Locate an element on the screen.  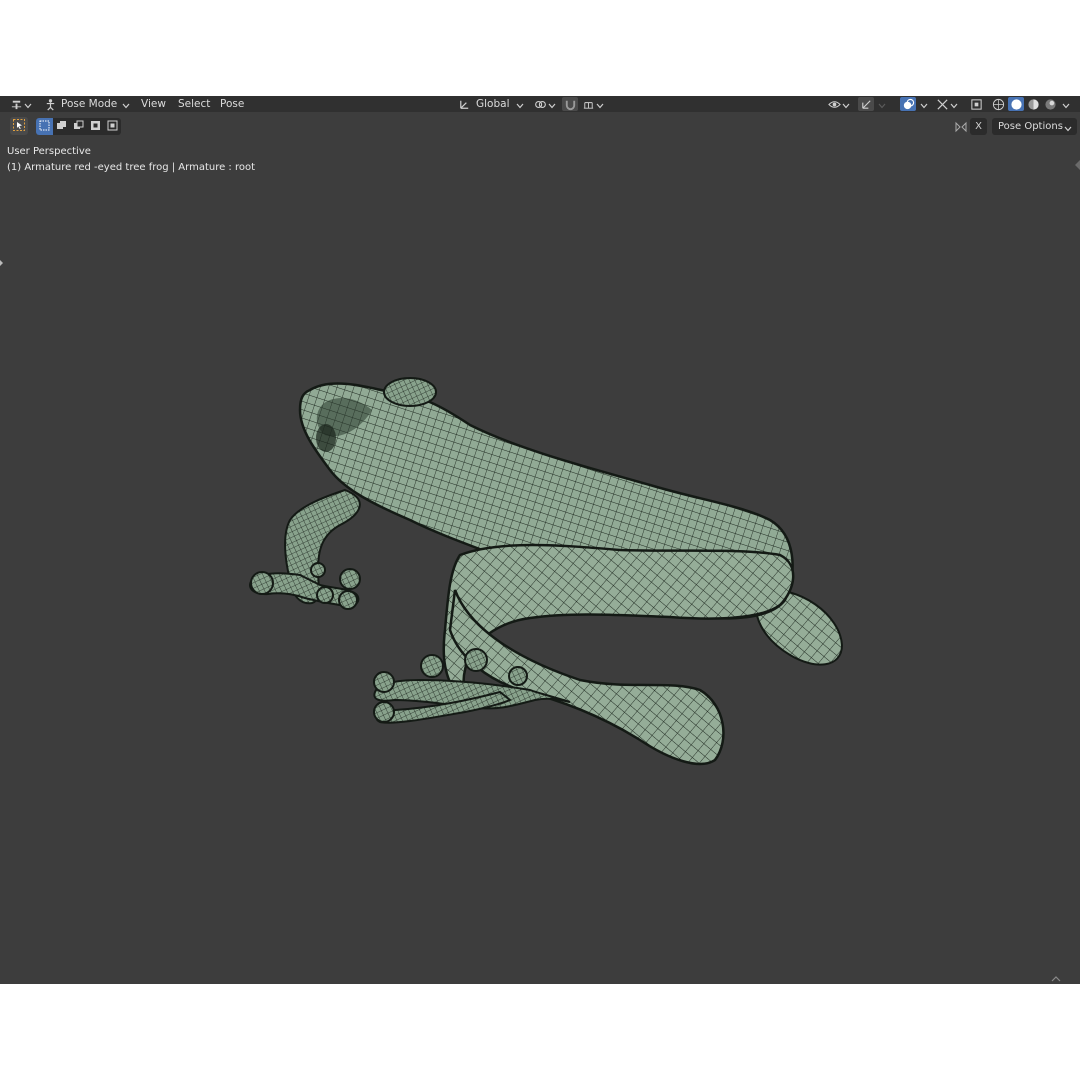
rendered-shading-icon is located at coordinates (1050, 104).